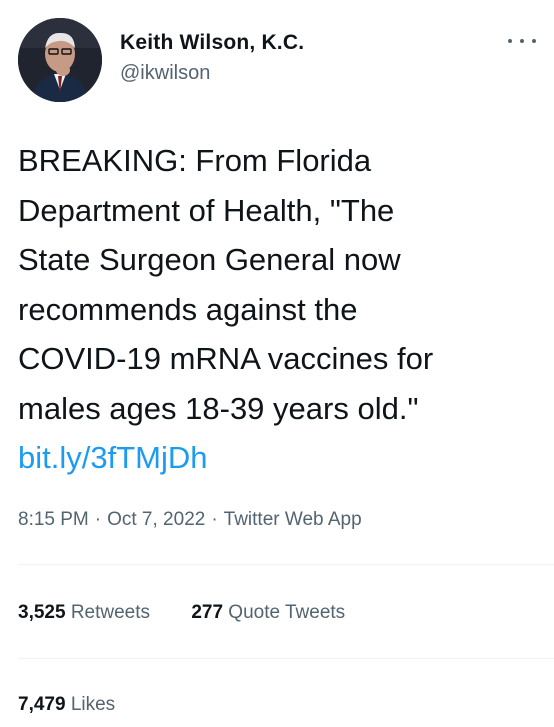 The height and width of the screenshot is (727, 554). I want to click on tweet-source: Twitter Web App, so click(293, 519).